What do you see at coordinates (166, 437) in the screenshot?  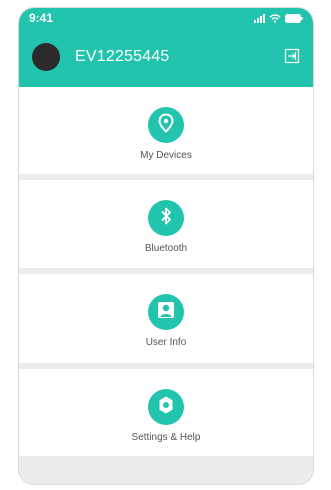 I see `menu-item-label: Settings & Help` at bounding box center [166, 437].